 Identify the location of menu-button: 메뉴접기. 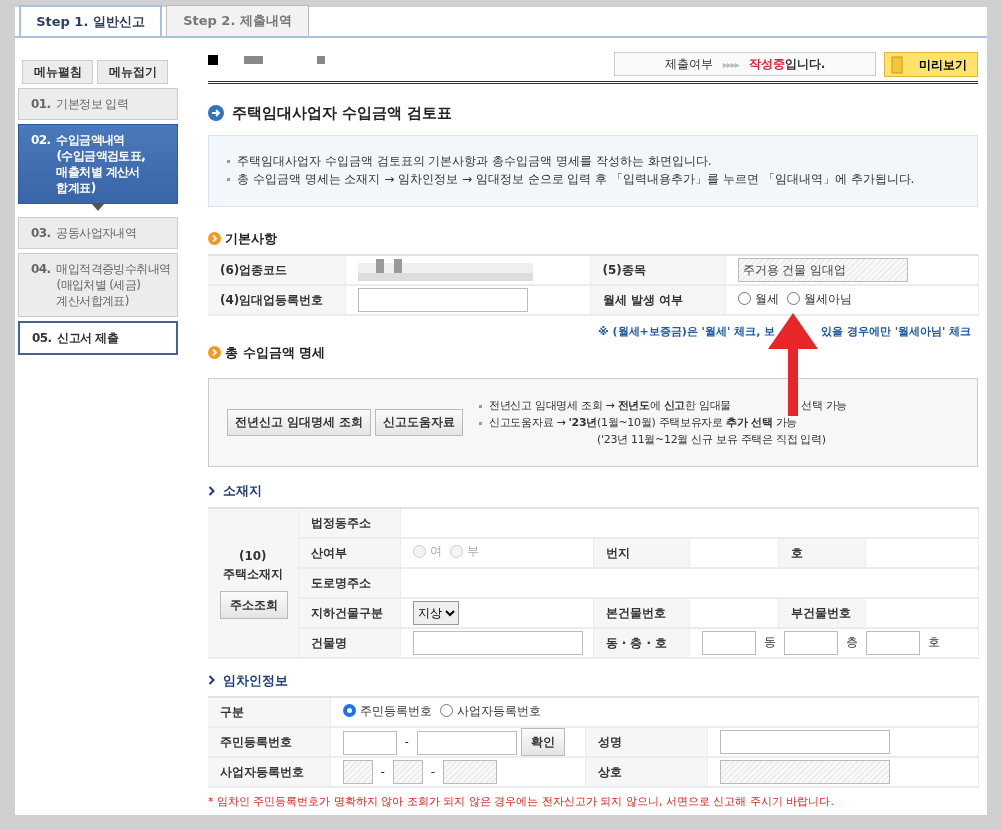
(132, 72).